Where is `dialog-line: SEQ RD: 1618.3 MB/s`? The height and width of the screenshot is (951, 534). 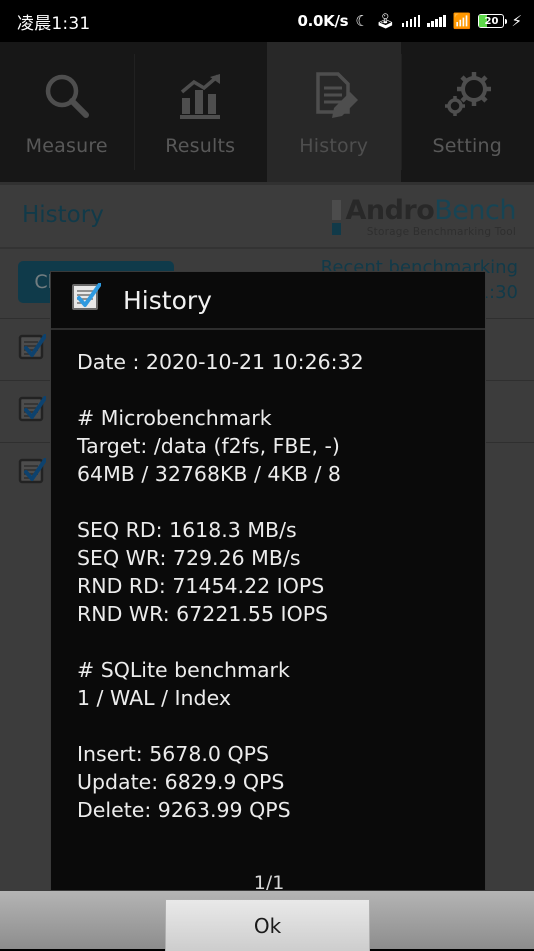 dialog-line: SEQ RD: 1618.3 MB/s is located at coordinates (268, 530).